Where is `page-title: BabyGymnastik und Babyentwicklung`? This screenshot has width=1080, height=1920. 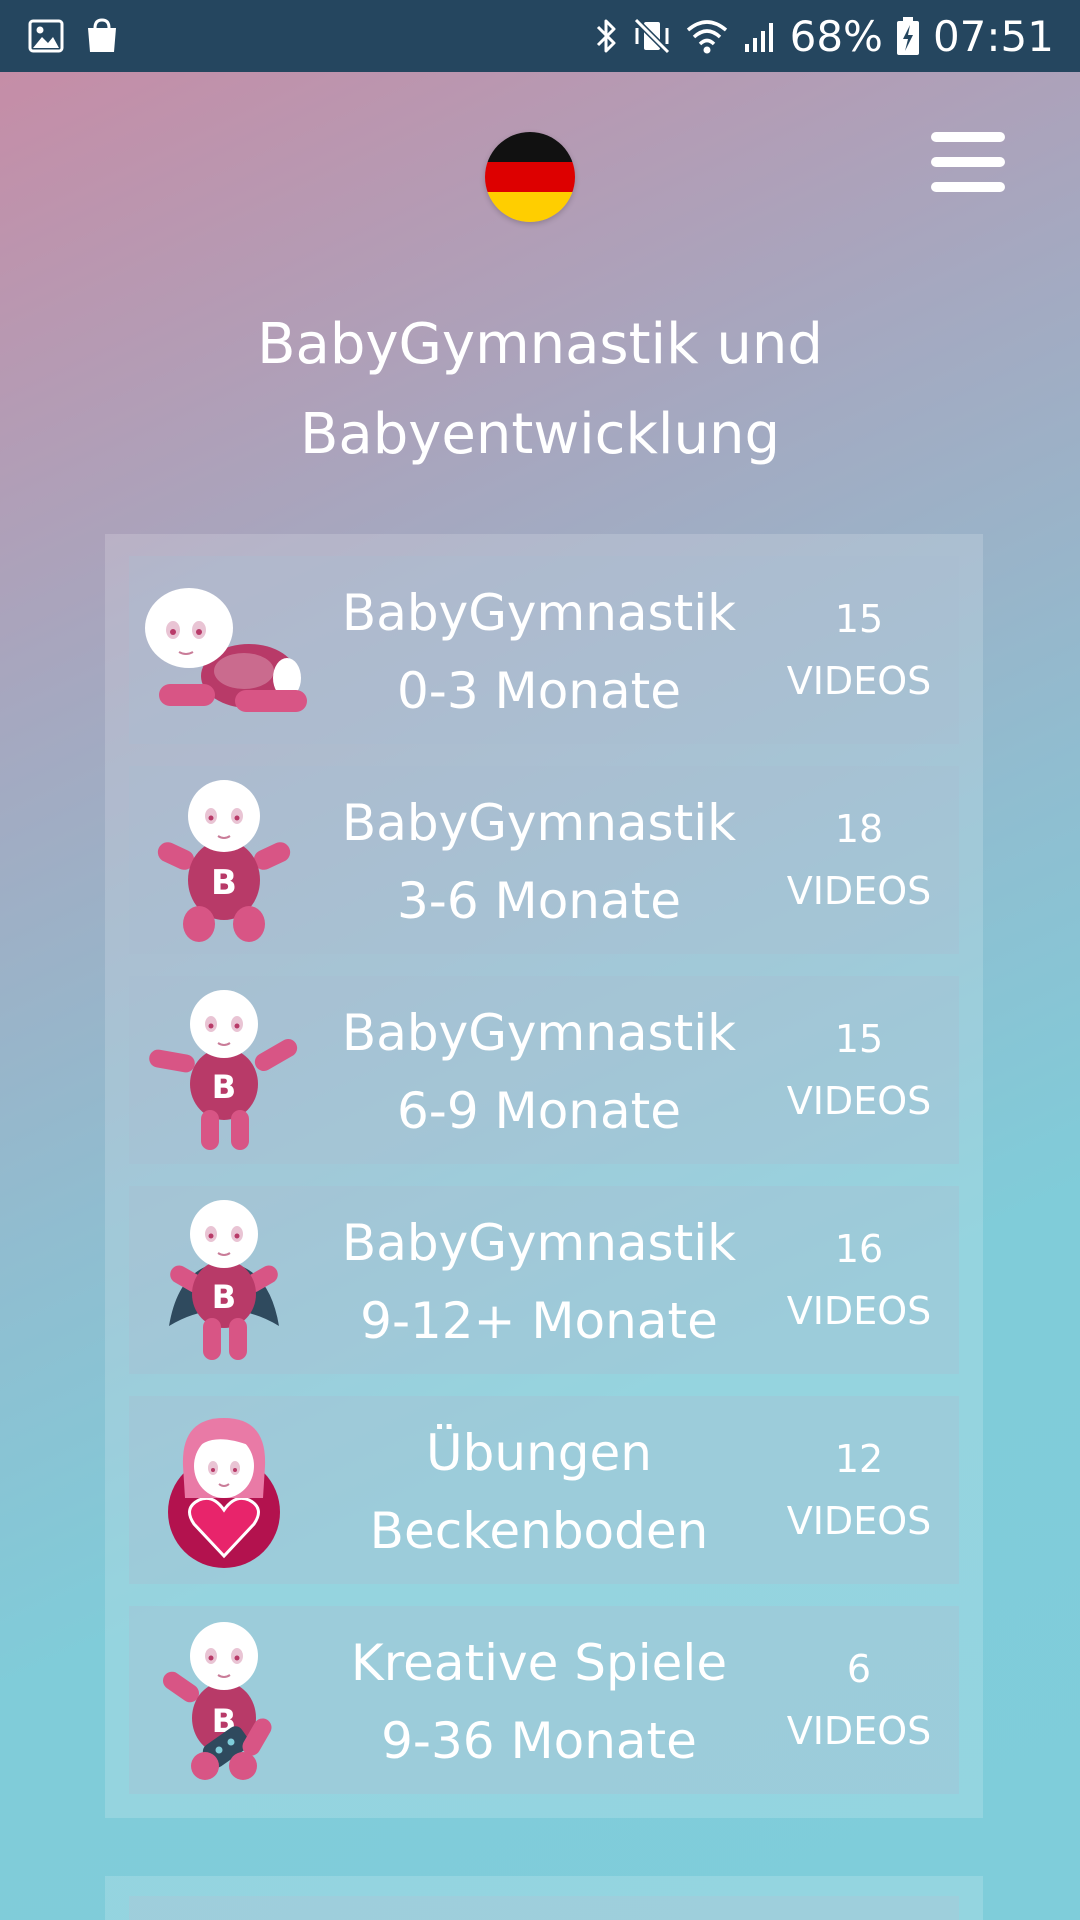
page-title: BabyGymnastik und Babyentwicklung is located at coordinates (540, 390).